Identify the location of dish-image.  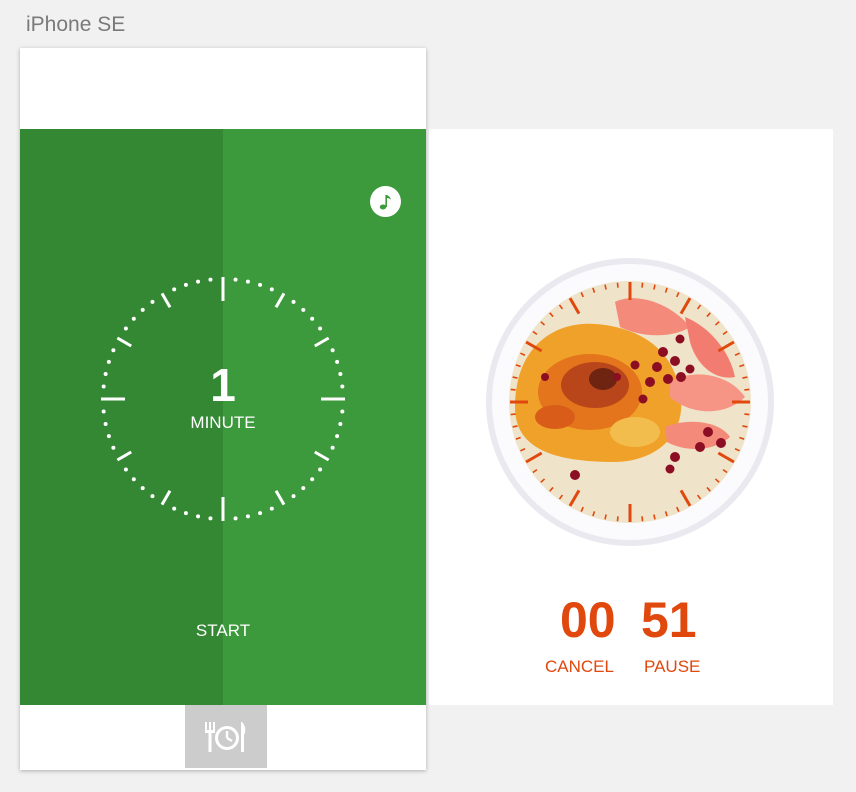
(630, 402).